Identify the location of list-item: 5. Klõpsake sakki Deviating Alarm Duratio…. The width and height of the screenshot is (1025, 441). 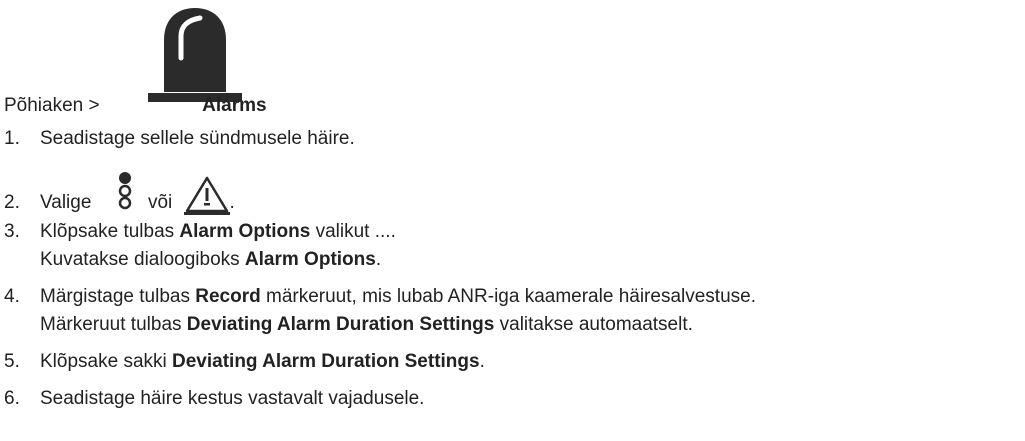
(244, 361).